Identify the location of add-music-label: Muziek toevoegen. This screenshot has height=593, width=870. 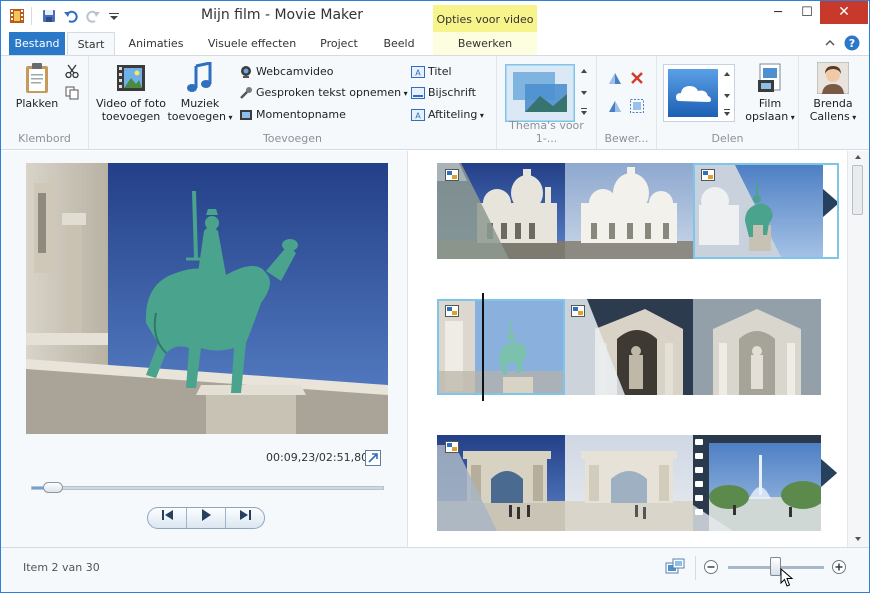
(196, 110).